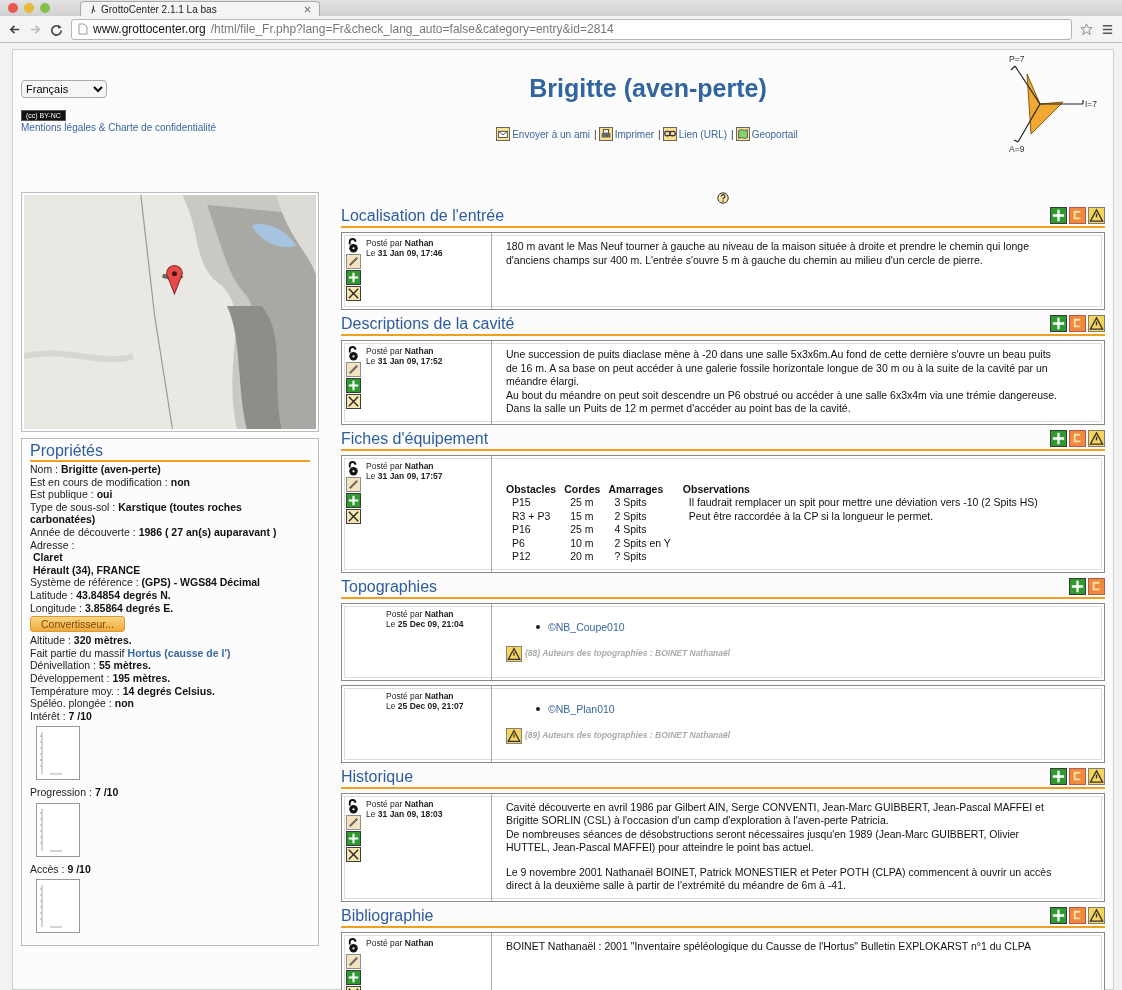  I want to click on printer-icon, so click(605, 134).